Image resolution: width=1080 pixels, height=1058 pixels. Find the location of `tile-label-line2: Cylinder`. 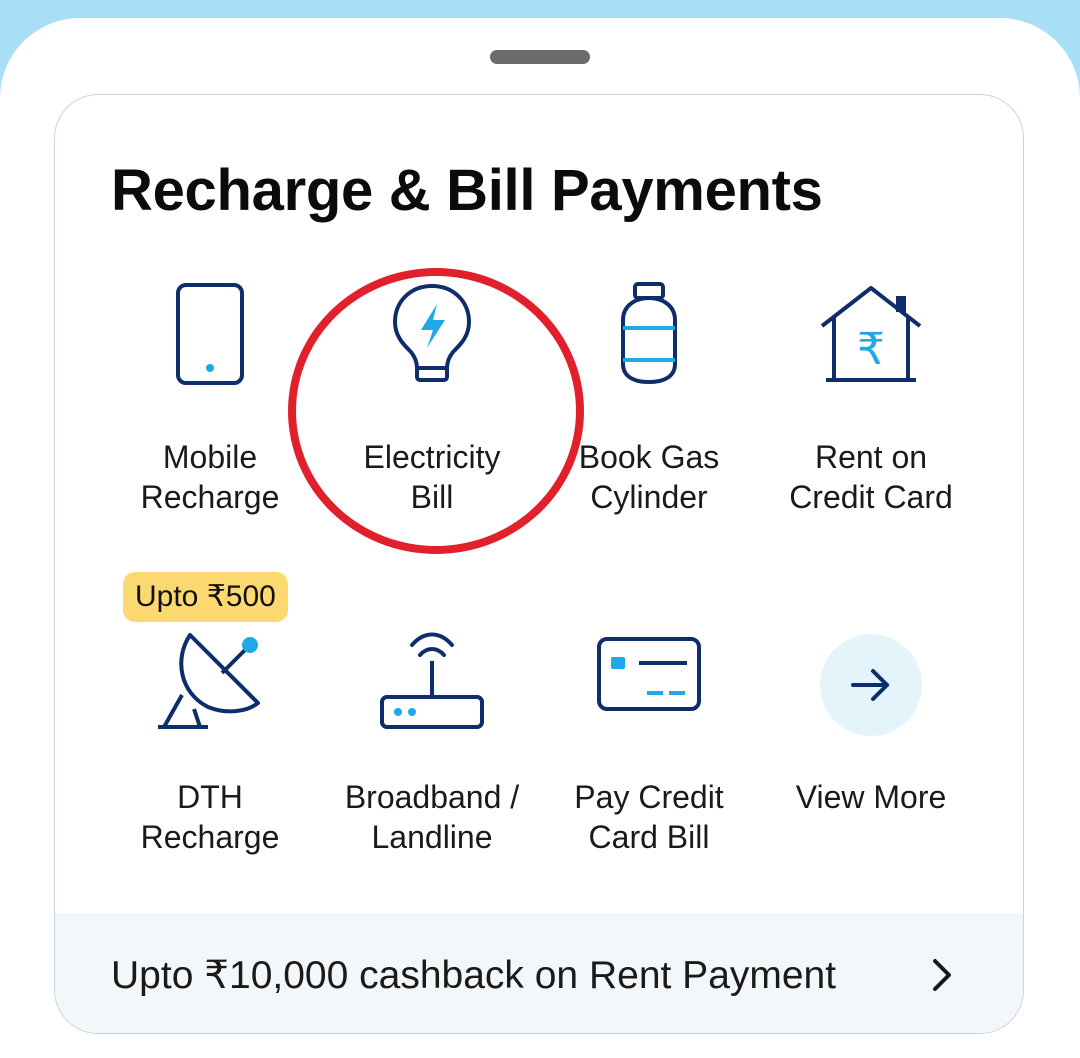

tile-label-line2: Cylinder is located at coordinates (649, 497).